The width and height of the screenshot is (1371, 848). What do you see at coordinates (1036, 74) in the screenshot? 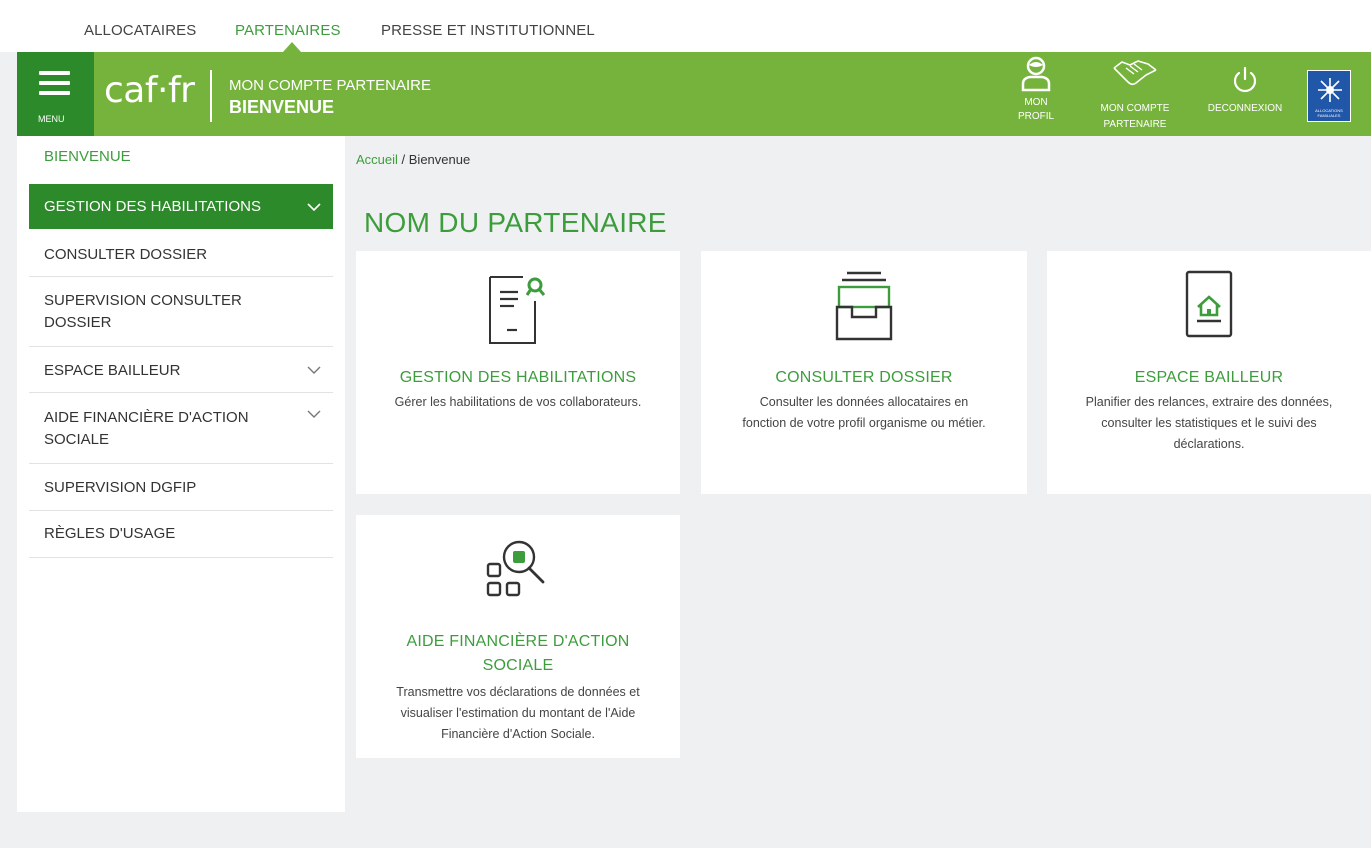
I see `user-icon` at bounding box center [1036, 74].